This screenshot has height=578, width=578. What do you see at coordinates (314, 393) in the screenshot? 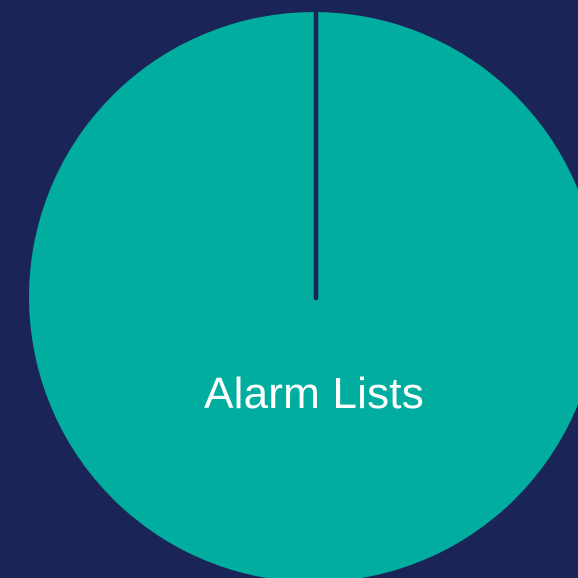
I see `alarm-lists-label: Alarm Lists` at bounding box center [314, 393].